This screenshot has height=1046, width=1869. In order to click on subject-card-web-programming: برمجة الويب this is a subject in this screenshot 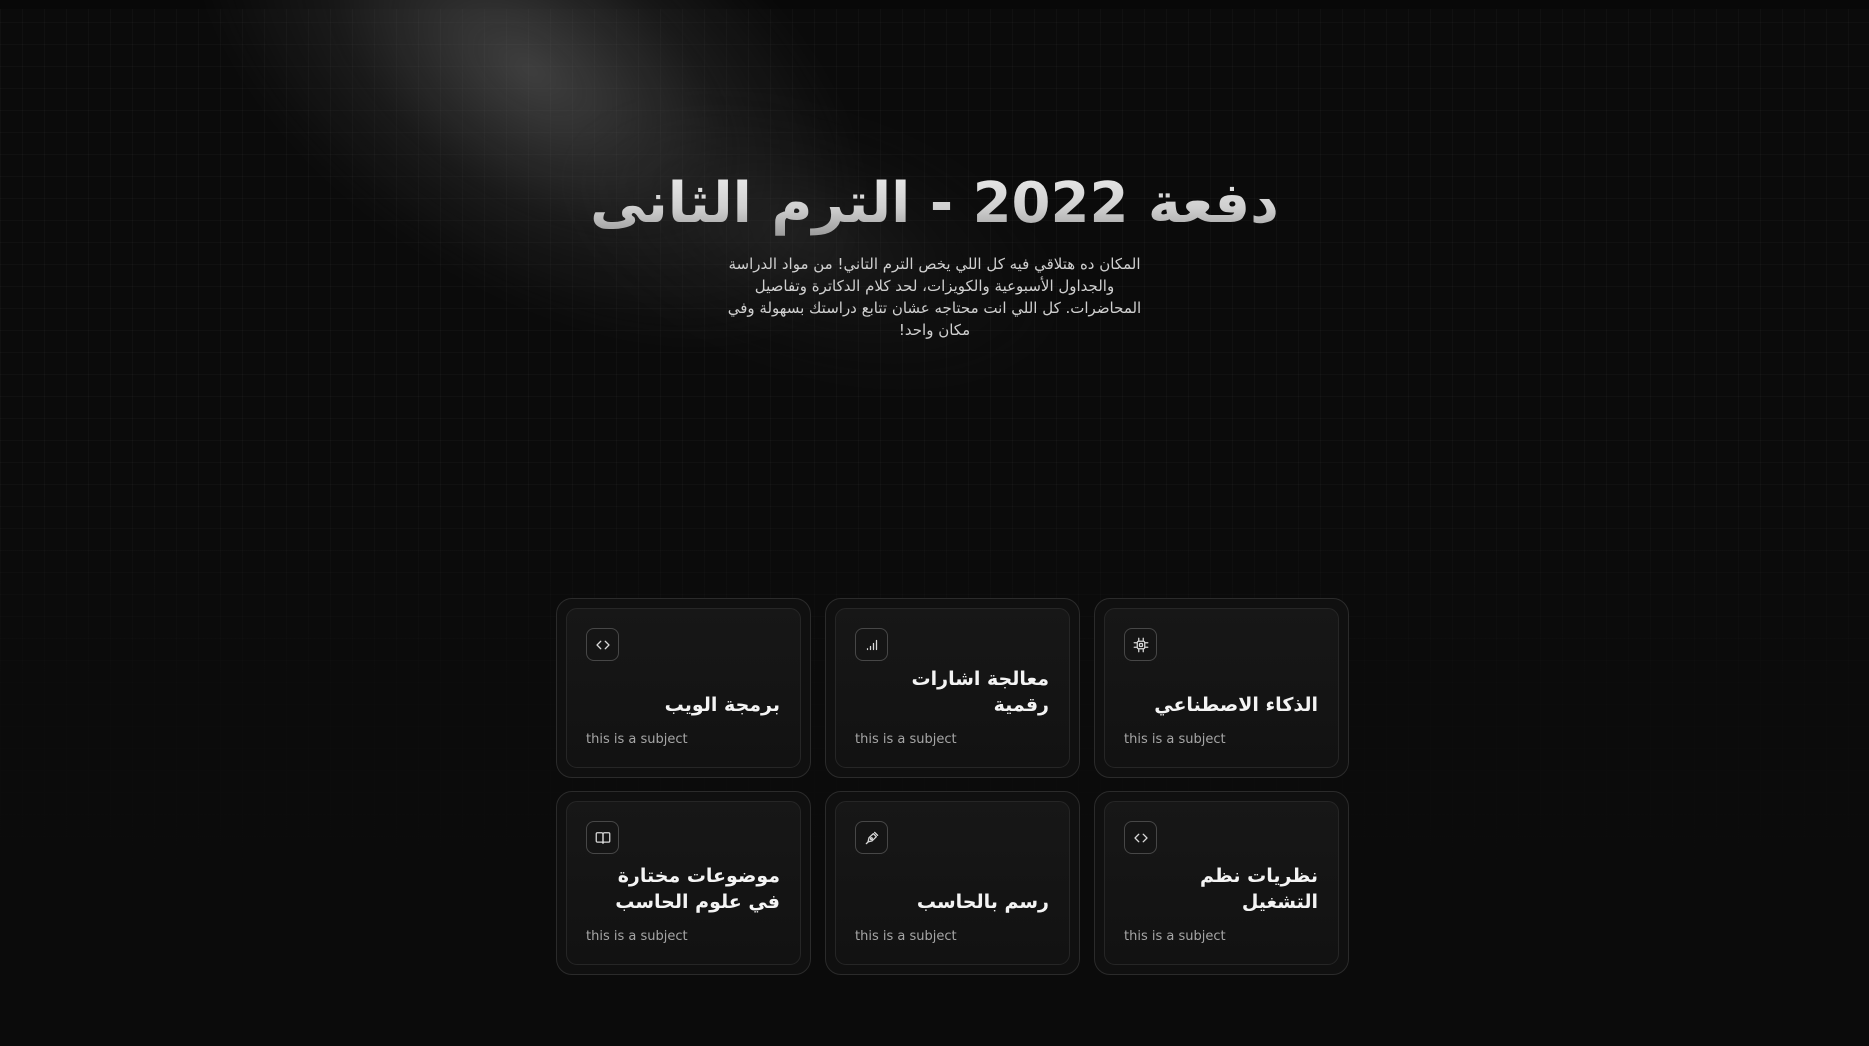, I will do `click(683, 688)`.